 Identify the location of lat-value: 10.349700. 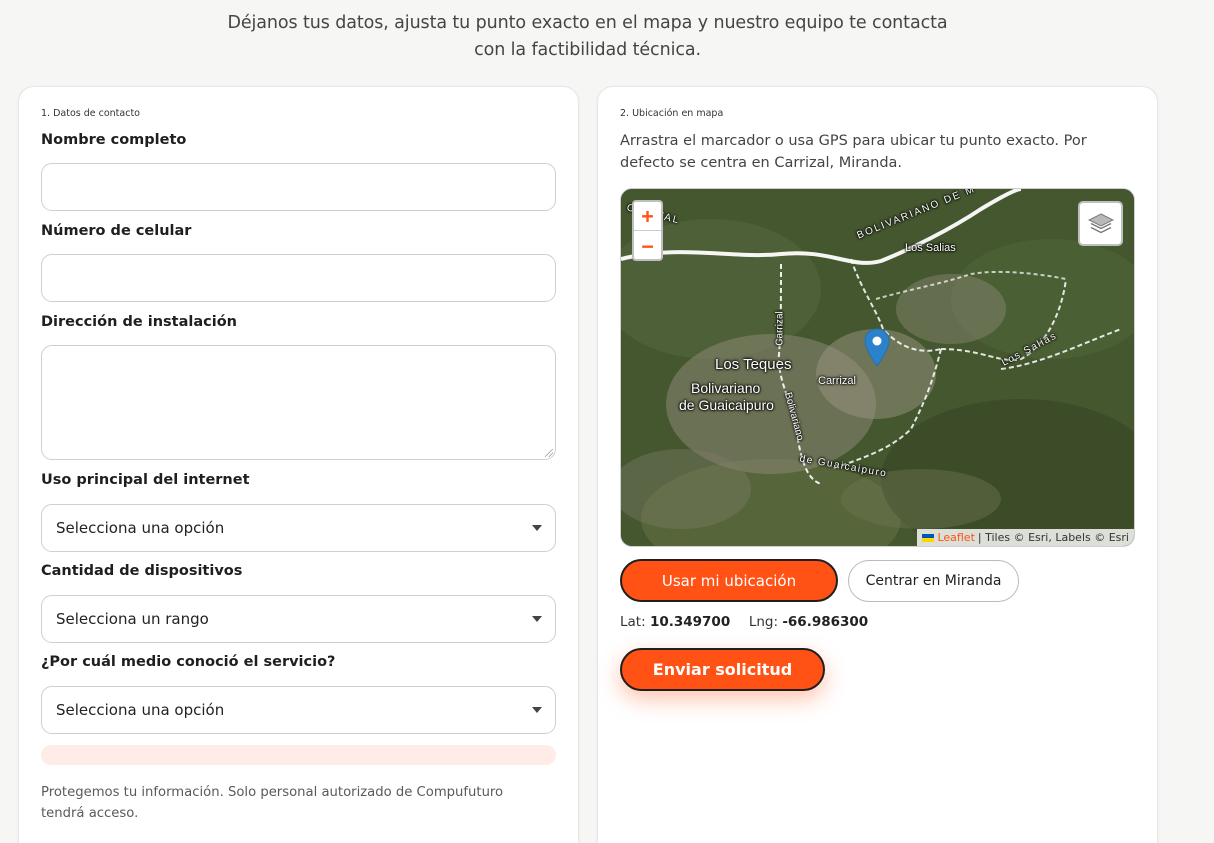
(690, 622).